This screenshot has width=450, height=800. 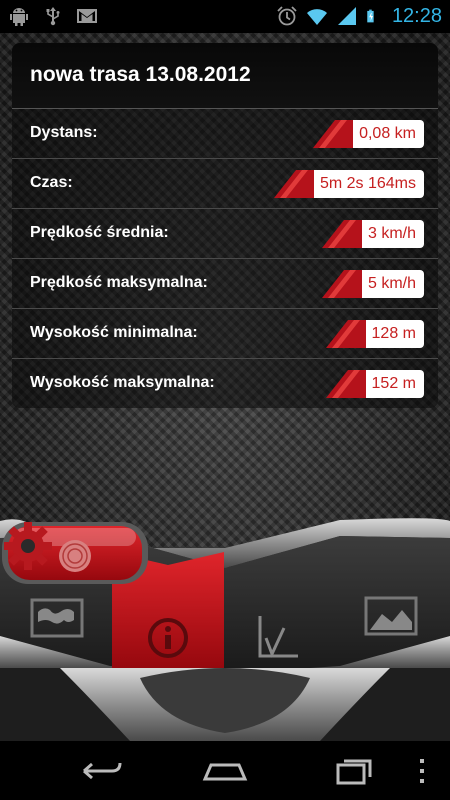 I want to click on stat-value: 5 km/h, so click(x=391, y=283).